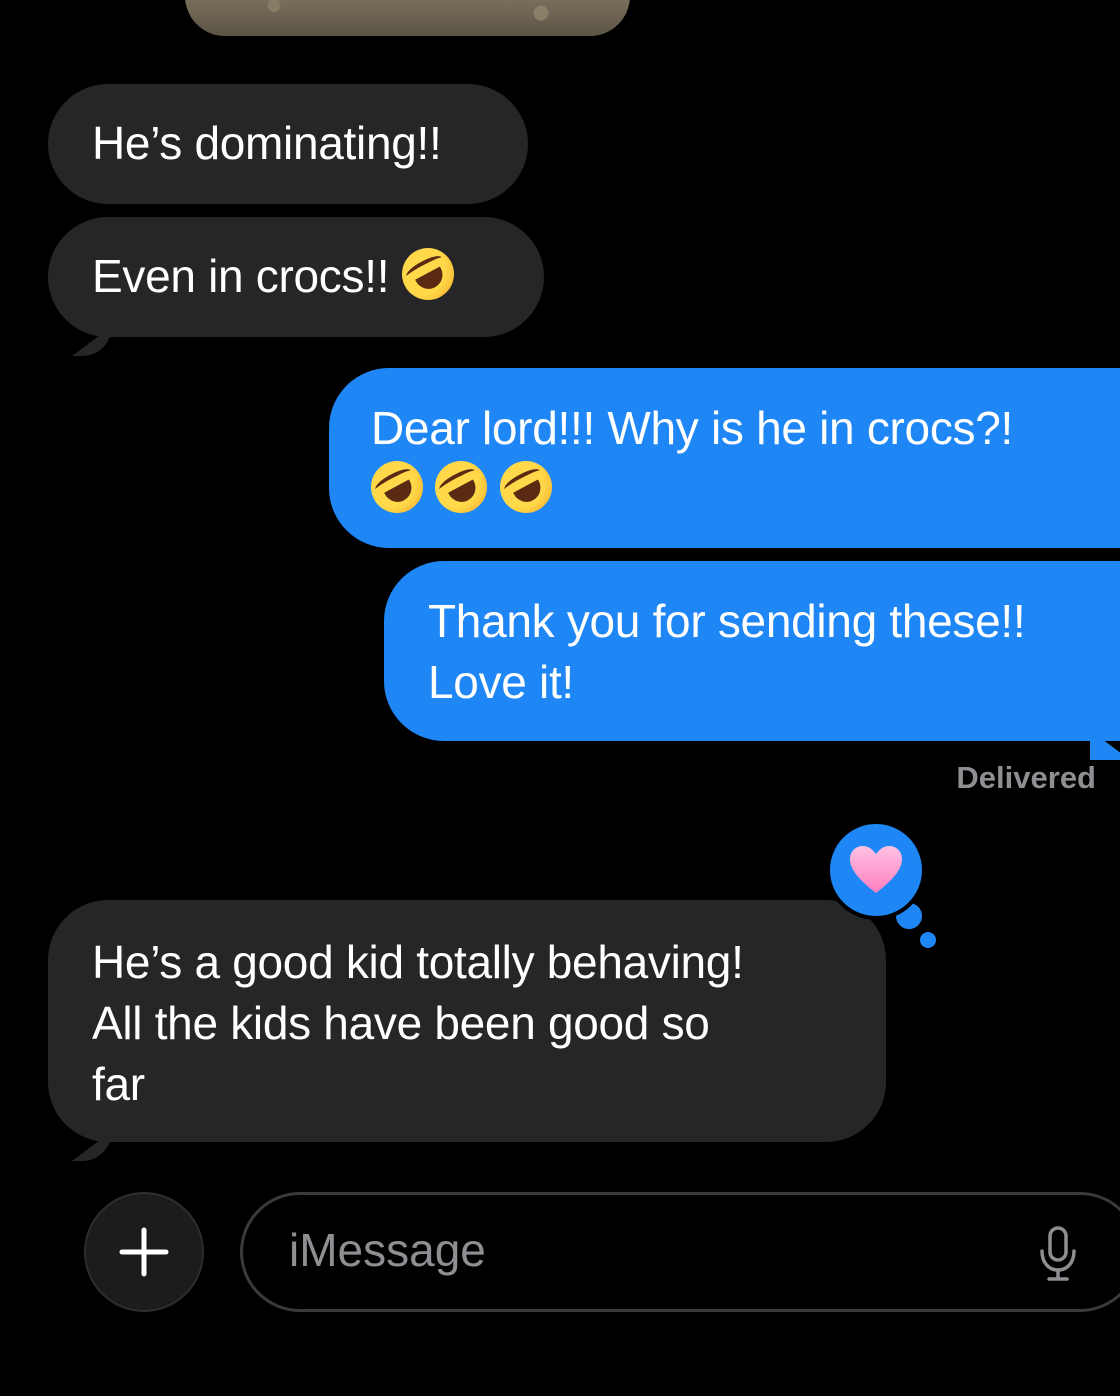 Image resolution: width=1120 pixels, height=1396 pixels. I want to click on message-text: He’s dominating!!, so click(267, 143).